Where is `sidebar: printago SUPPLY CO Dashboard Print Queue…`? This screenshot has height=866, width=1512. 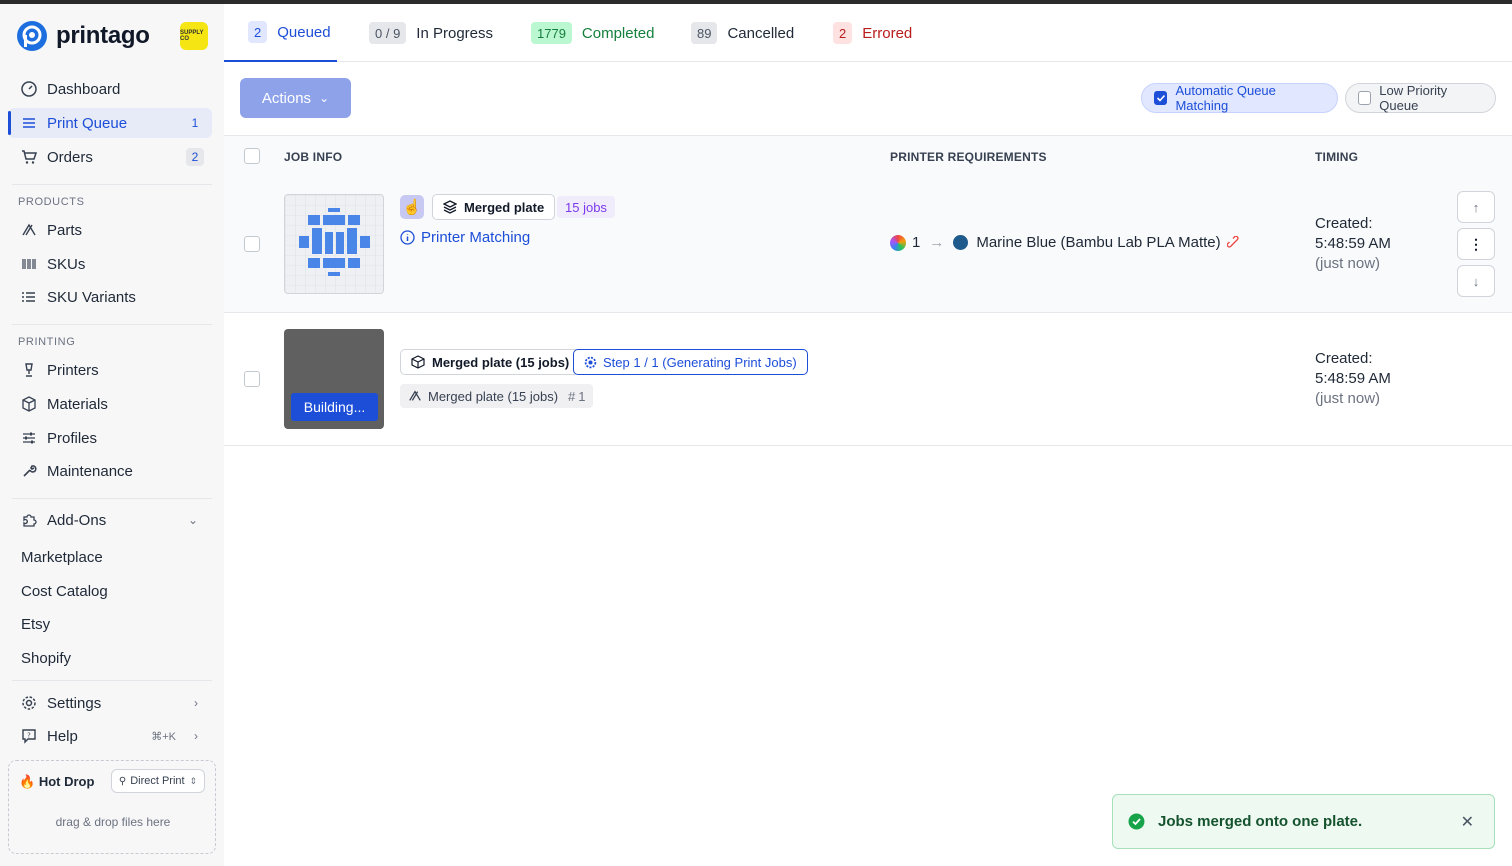 sidebar: printago SUPPLY CO Dashboard Print Queue… is located at coordinates (112, 435).